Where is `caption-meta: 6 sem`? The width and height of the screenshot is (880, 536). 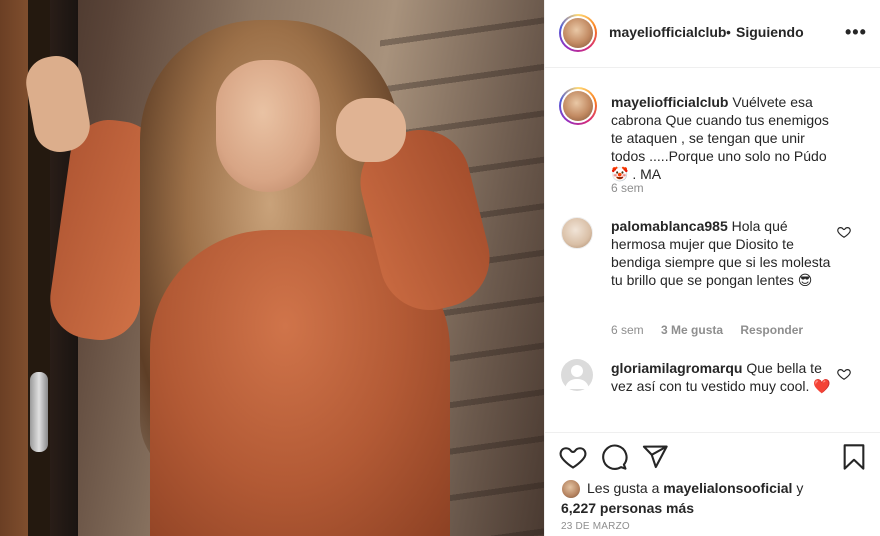
caption-meta: 6 sem is located at coordinates (634, 188).